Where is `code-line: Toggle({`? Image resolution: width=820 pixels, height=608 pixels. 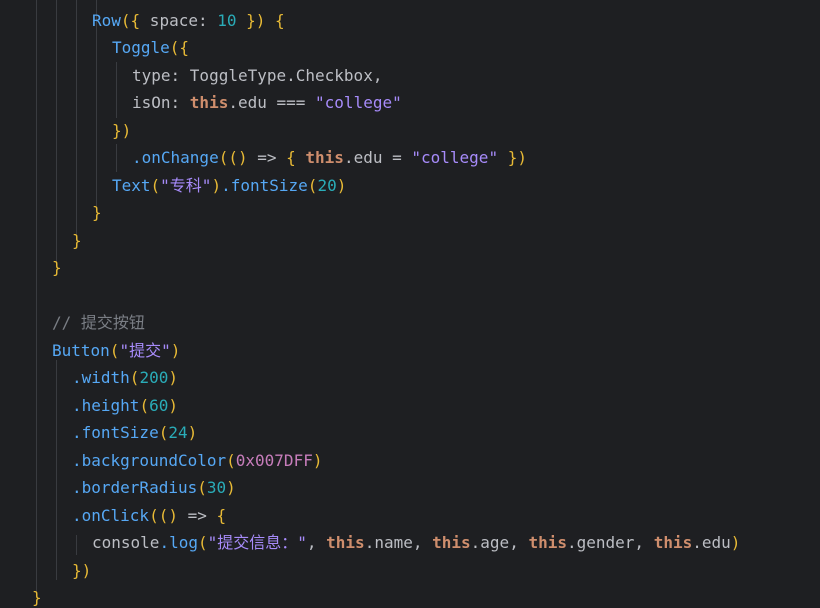
code-line: Toggle({ is located at coordinates (150, 48).